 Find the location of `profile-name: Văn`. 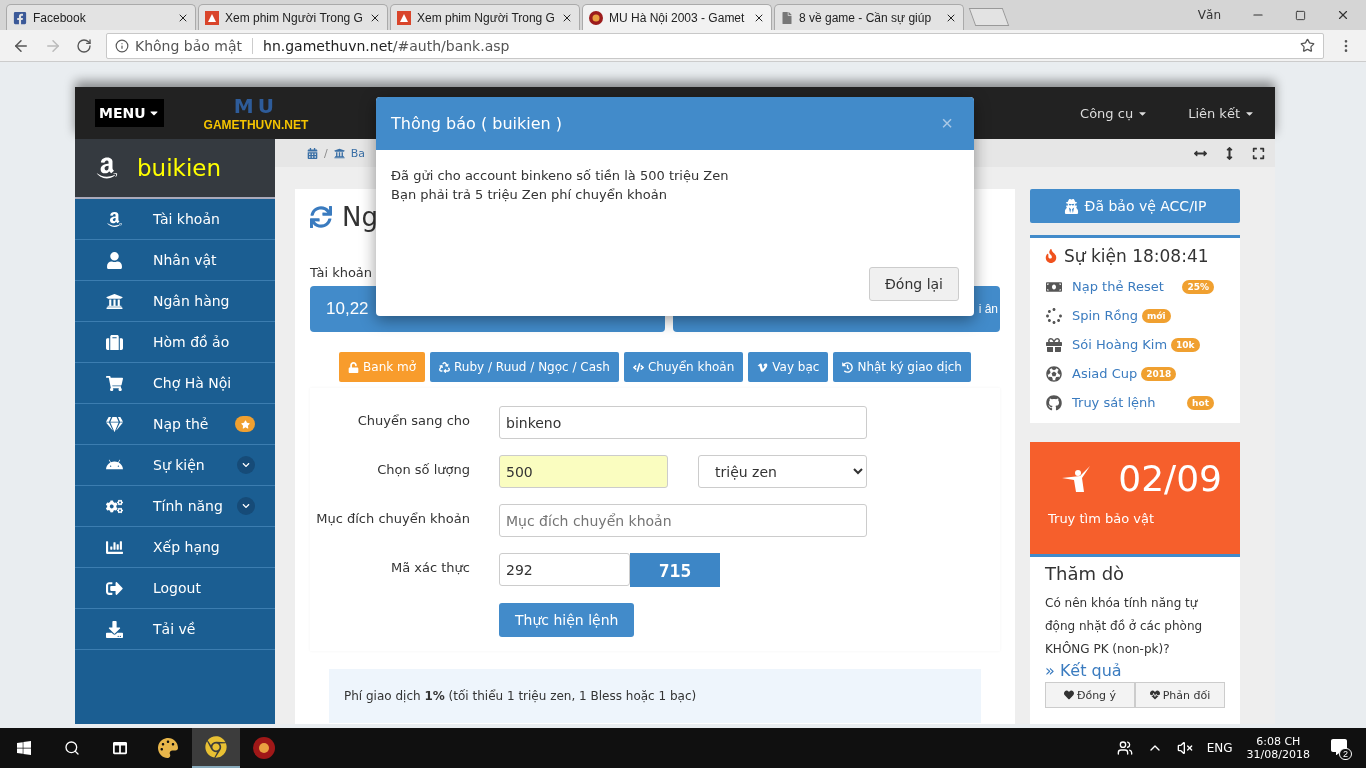

profile-name: Văn is located at coordinates (1209, 15).